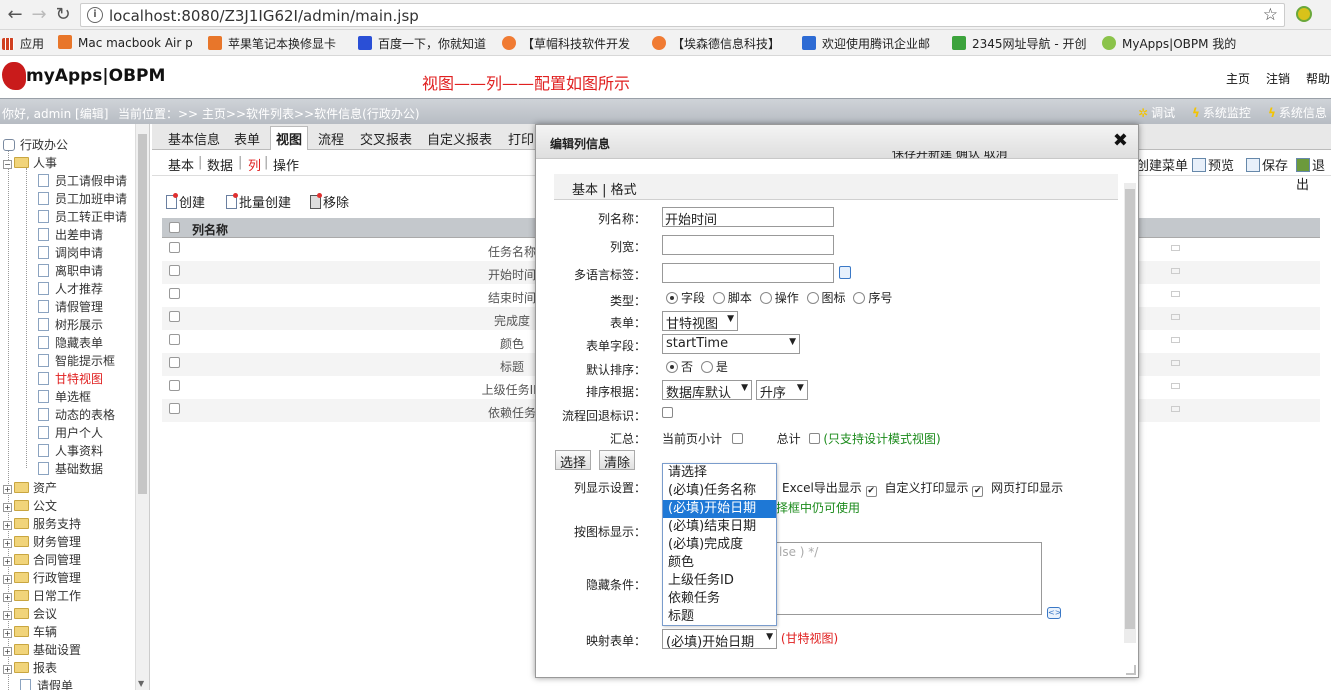  Describe the element at coordinates (55, 113) in the screenshot. I see `greeting: 你好, admin [编辑]` at that location.